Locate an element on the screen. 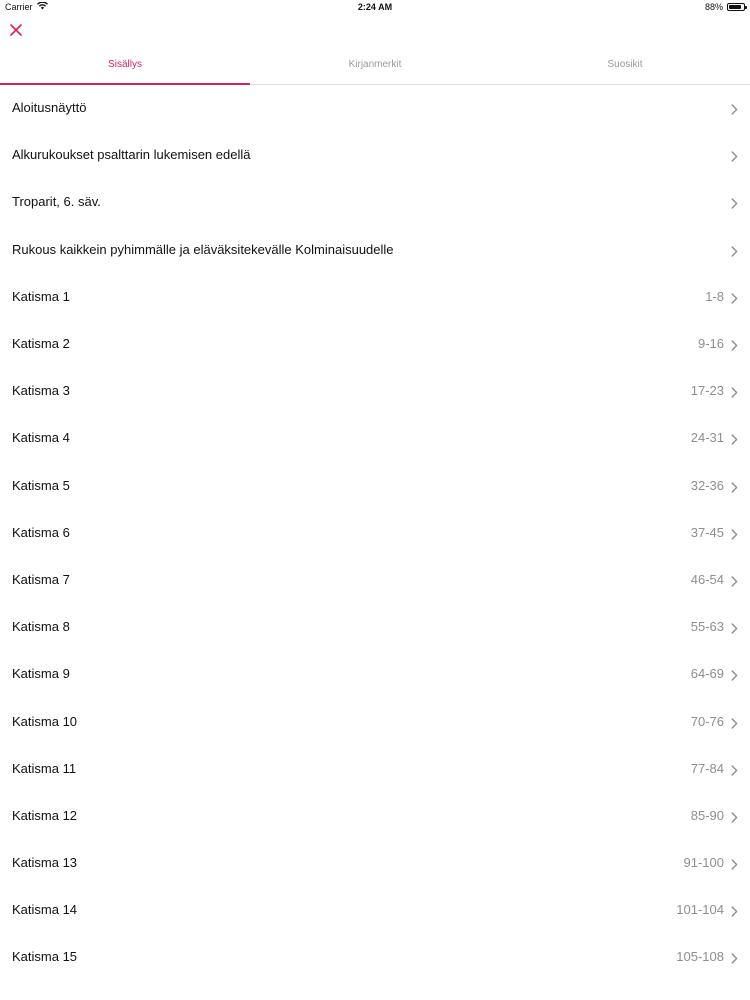 This screenshot has height=1000, width=750. list-item: Katisma 13 91-100 is located at coordinates (375, 862).